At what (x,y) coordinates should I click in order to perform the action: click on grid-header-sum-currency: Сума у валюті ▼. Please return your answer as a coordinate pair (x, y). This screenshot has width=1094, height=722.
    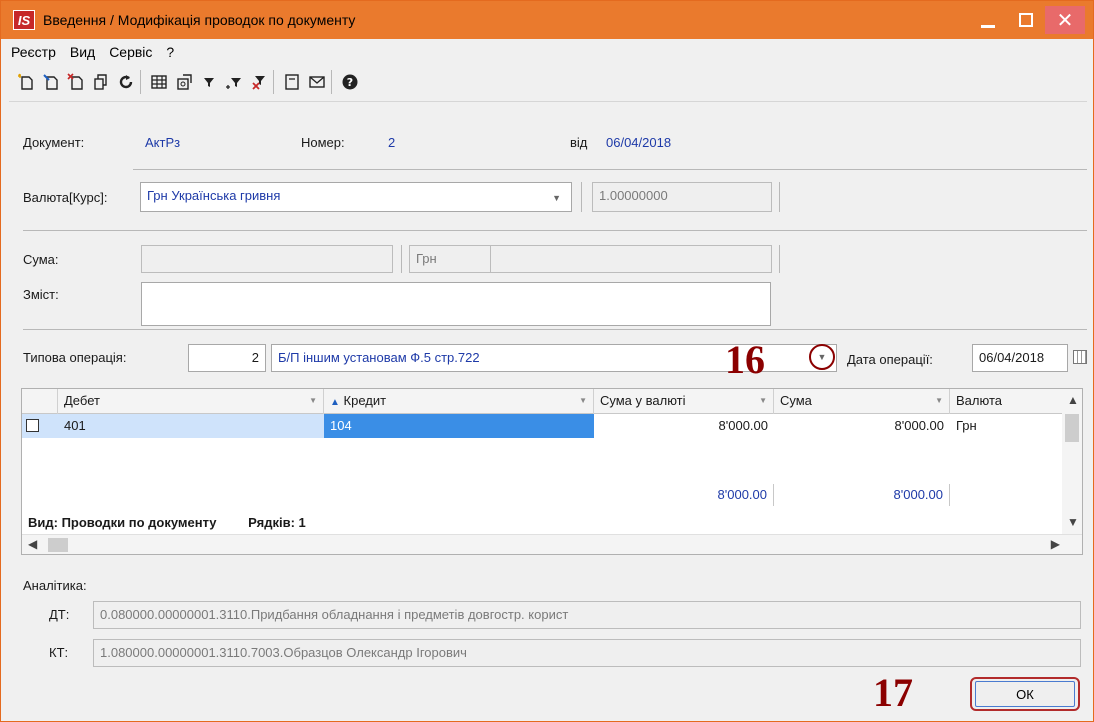
    Looking at the image, I should click on (684, 401).